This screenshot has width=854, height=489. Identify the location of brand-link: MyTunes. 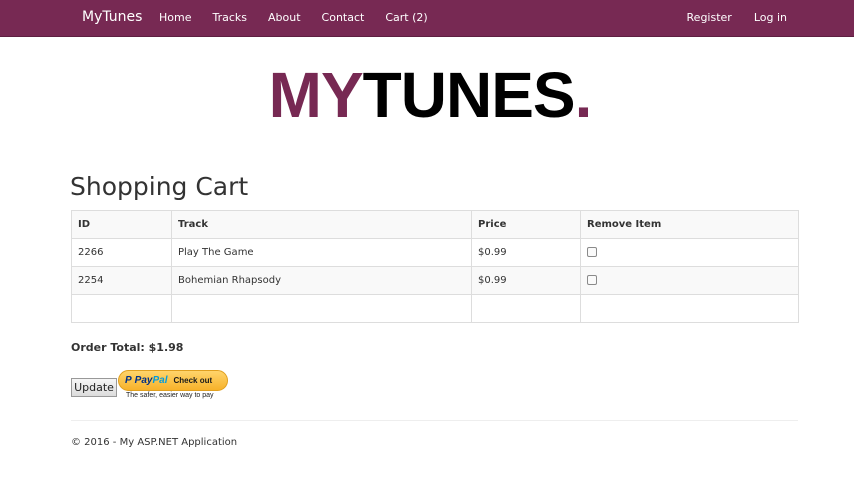
(112, 17).